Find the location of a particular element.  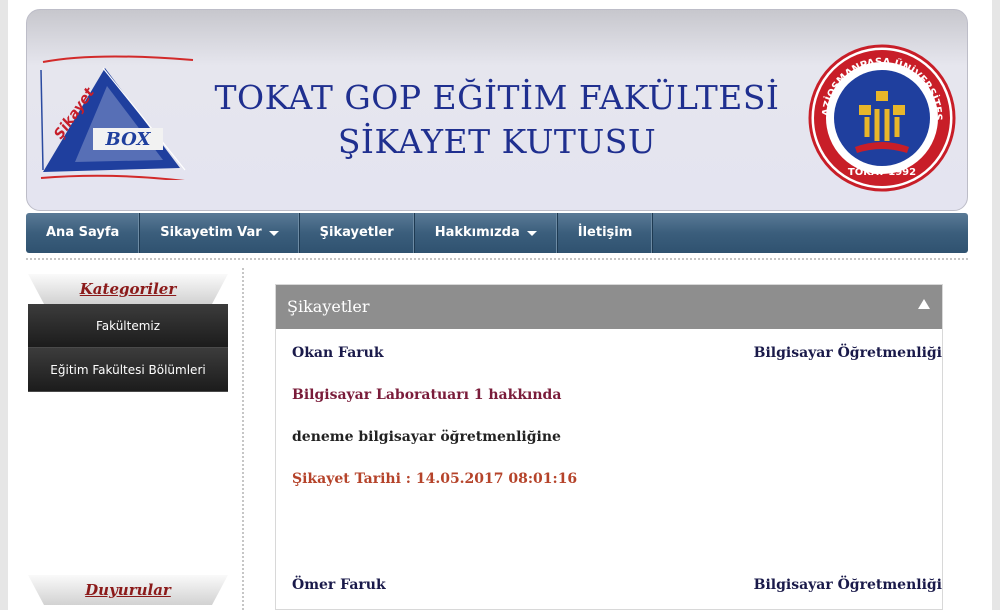

collapse-arrow-icon is located at coordinates (924, 304).